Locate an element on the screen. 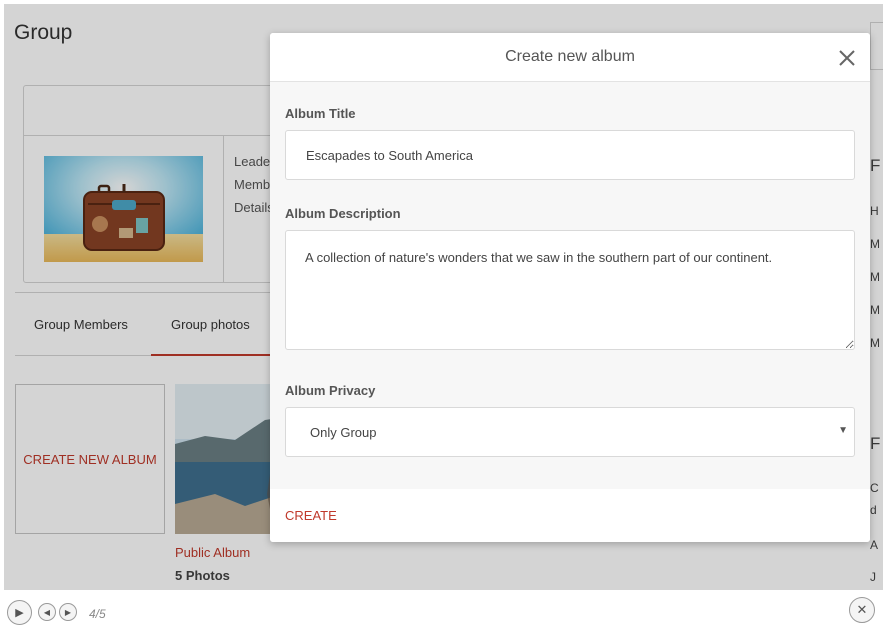 The image size is (883, 627). modal-header: Create new album is located at coordinates (570, 57).